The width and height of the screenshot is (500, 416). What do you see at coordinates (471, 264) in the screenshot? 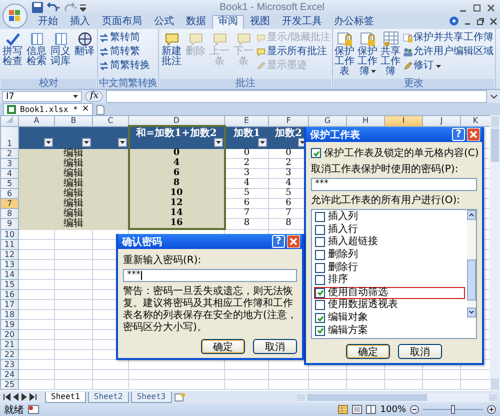
I see `list-scrollbar` at bounding box center [471, 264].